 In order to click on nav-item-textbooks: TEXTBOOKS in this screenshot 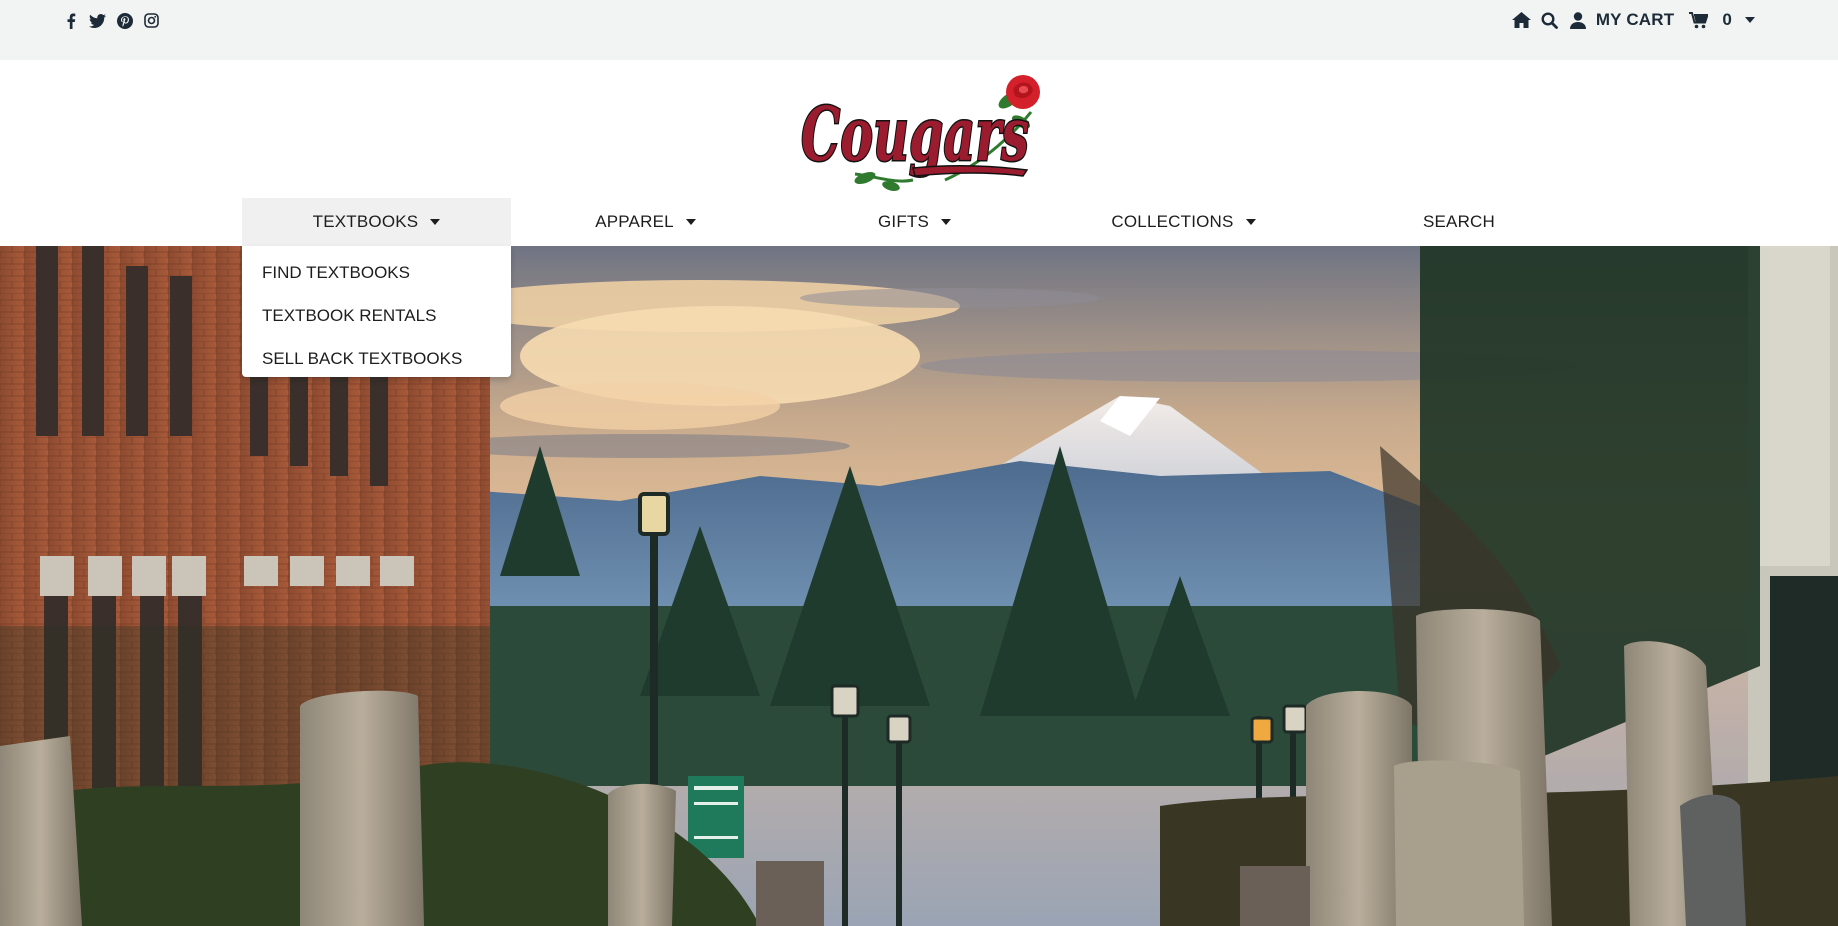, I will do `click(376, 222)`.